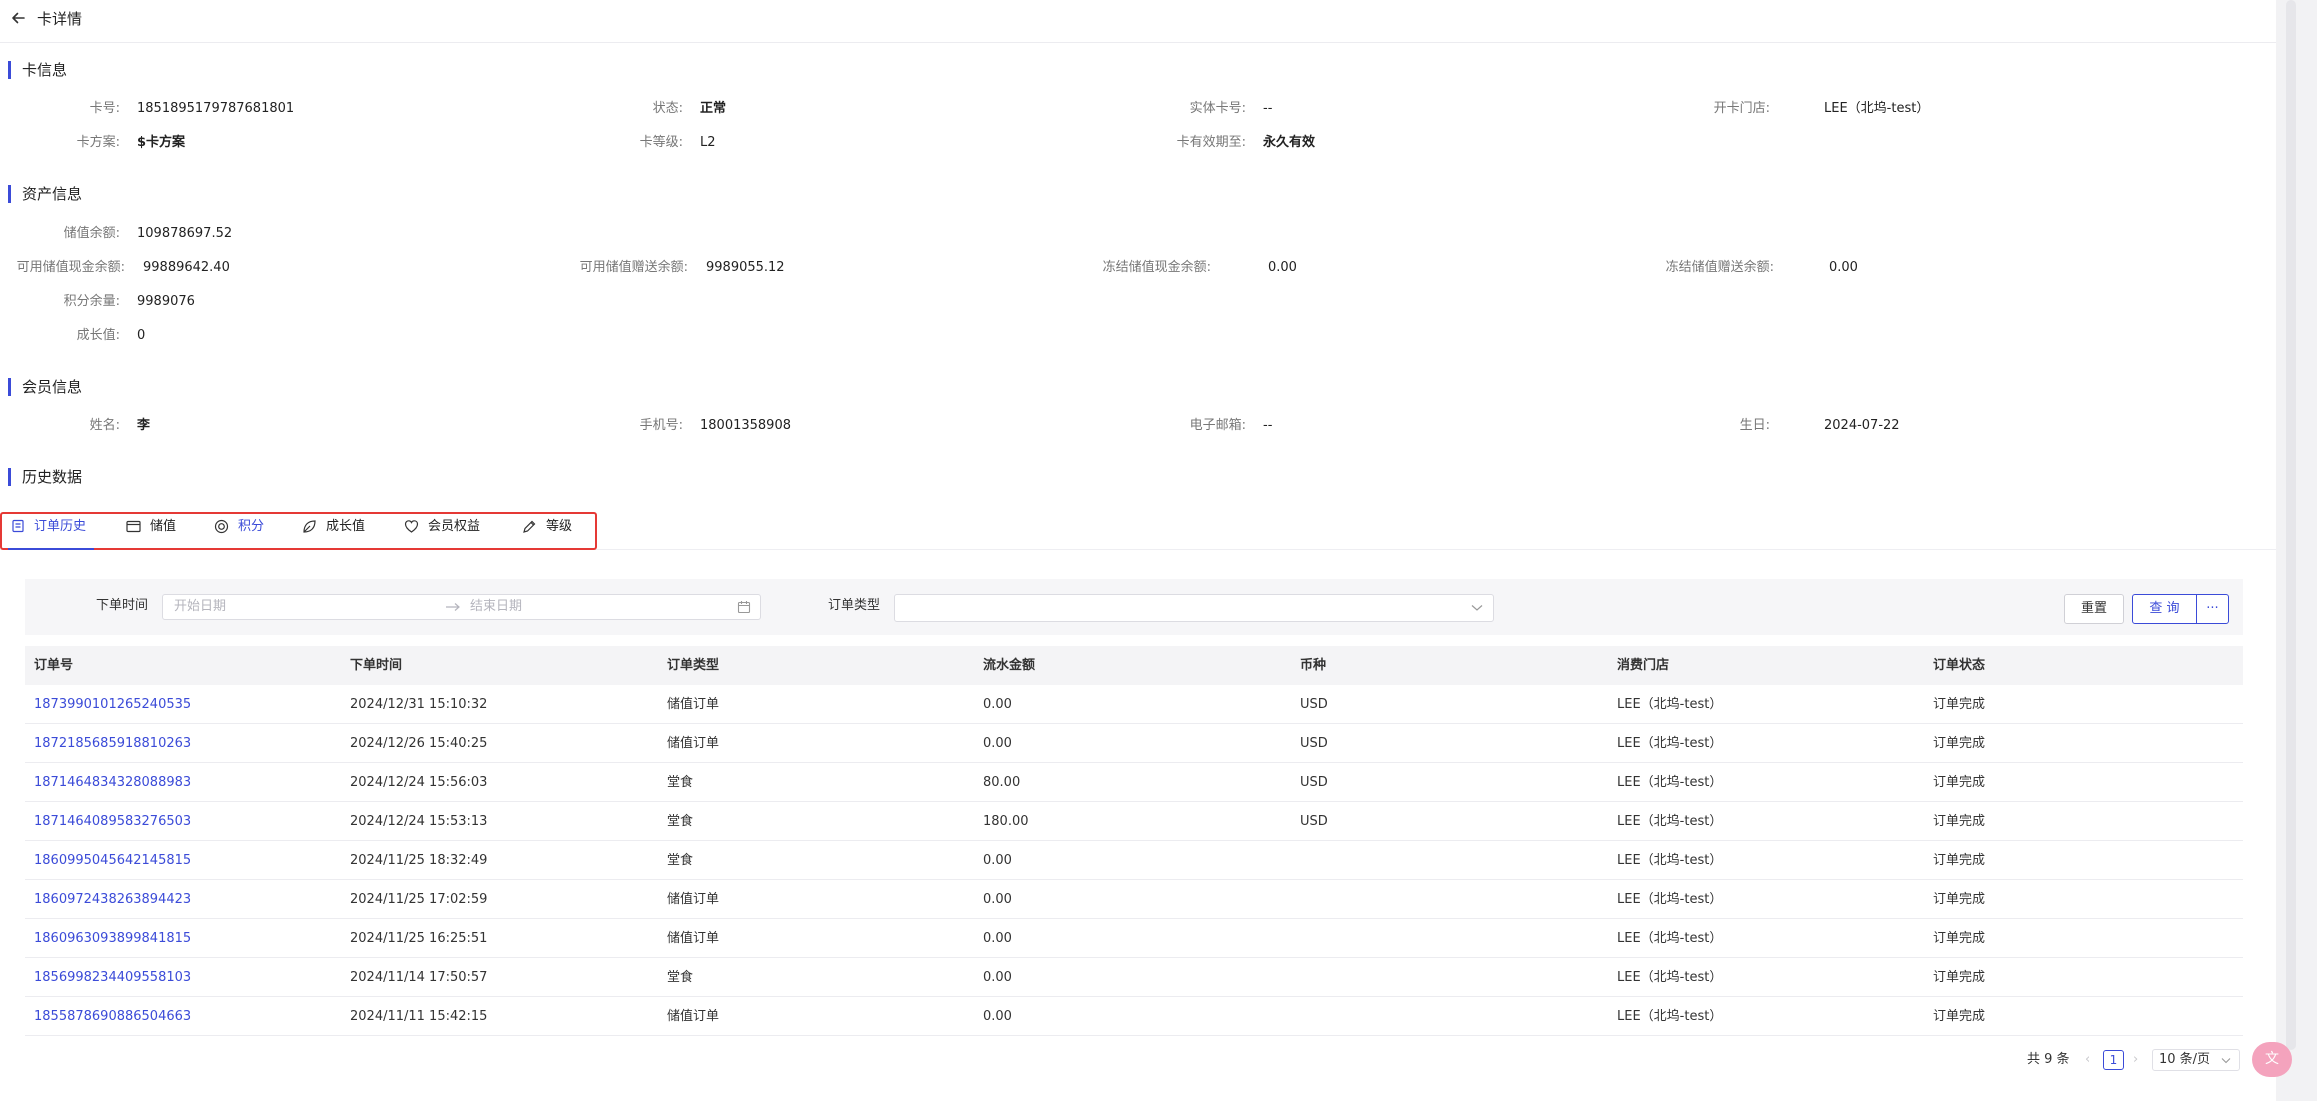 The height and width of the screenshot is (1101, 2317). Describe the element at coordinates (1289, 142) in the screenshot. I see `card-expiry-value: 永久有效` at that location.